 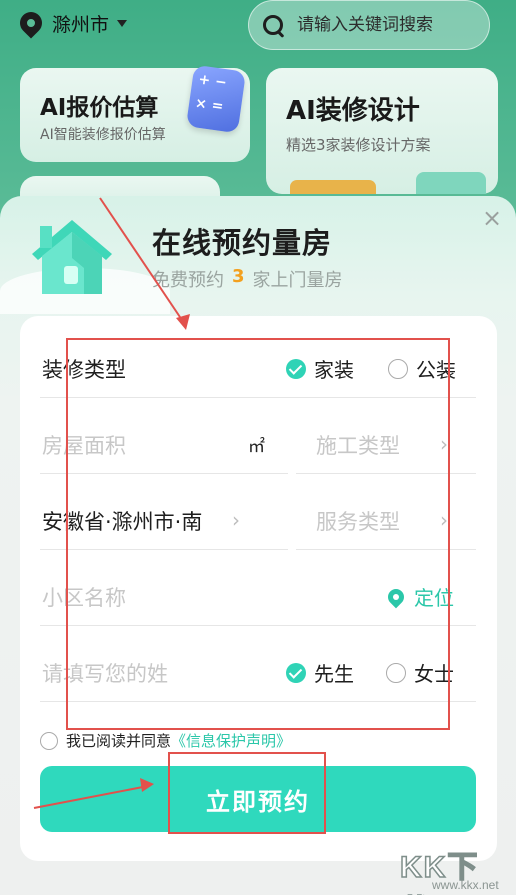 I want to click on agreement-checkbox: 我已阅读并同意 《信息保护声明》, so click(x=165, y=740).